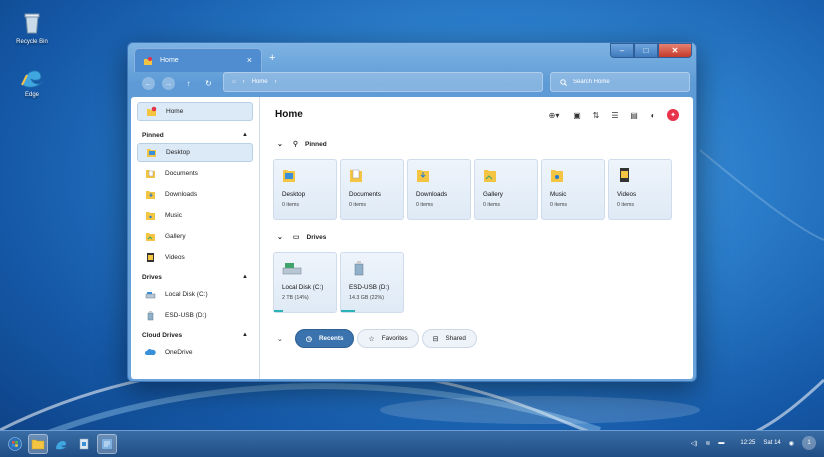 Image resolution: width=824 pixels, height=457 pixels. I want to click on add-circle-icon: ⊕▾, so click(554, 115).